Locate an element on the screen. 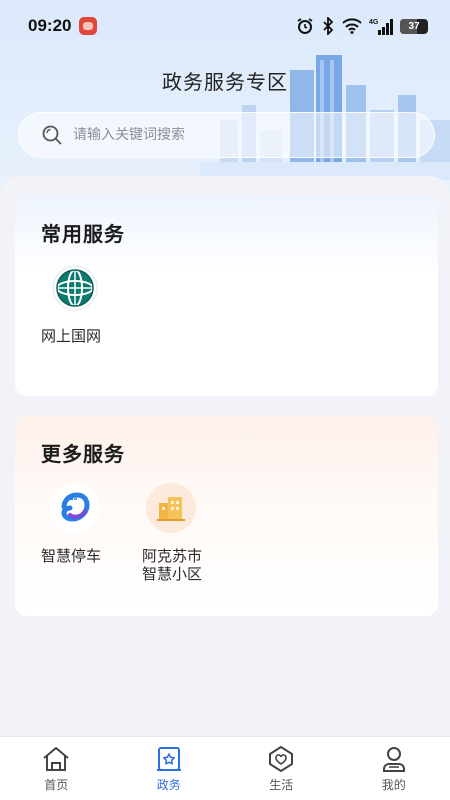 This screenshot has width=450, height=800. common-services-list: 网上国网 is located at coordinates (226, 304).